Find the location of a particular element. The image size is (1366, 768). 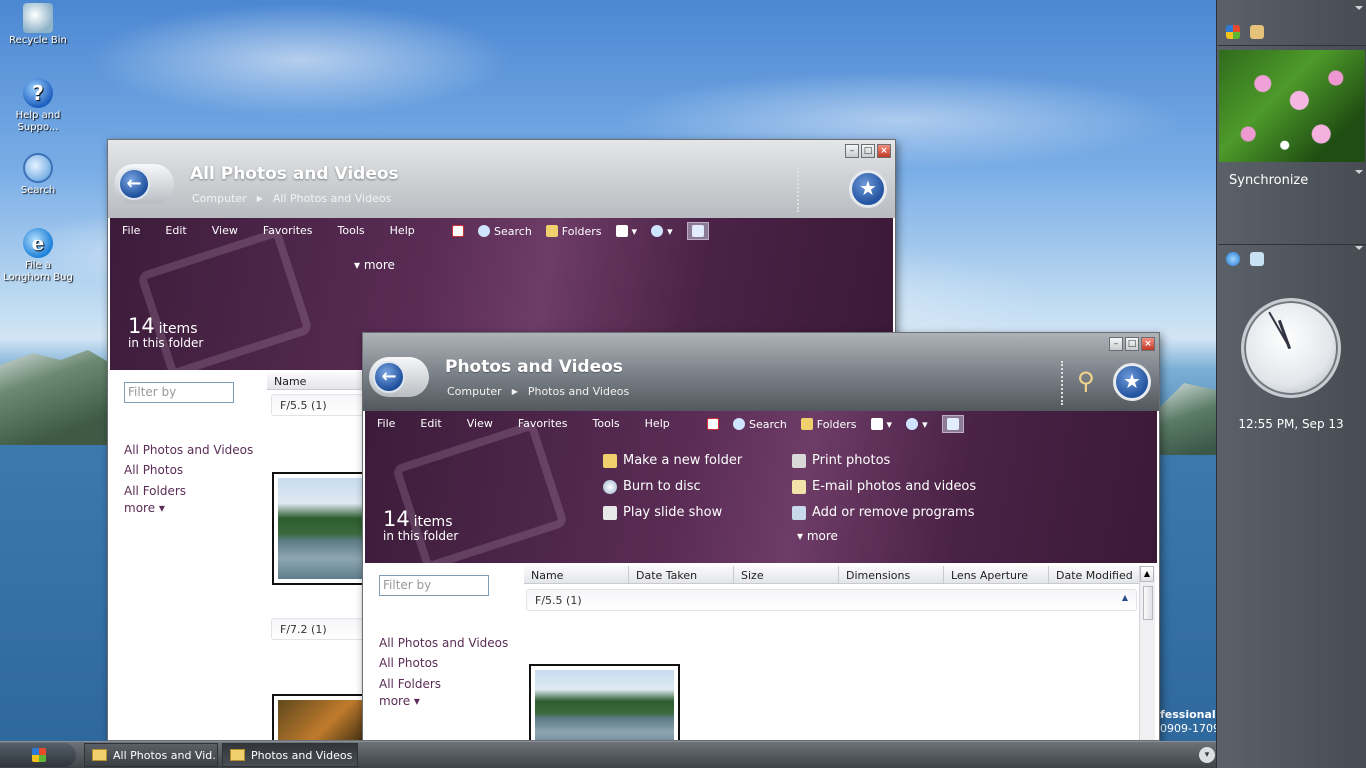

desktop-mountain-right is located at coordinates (1190, 419).